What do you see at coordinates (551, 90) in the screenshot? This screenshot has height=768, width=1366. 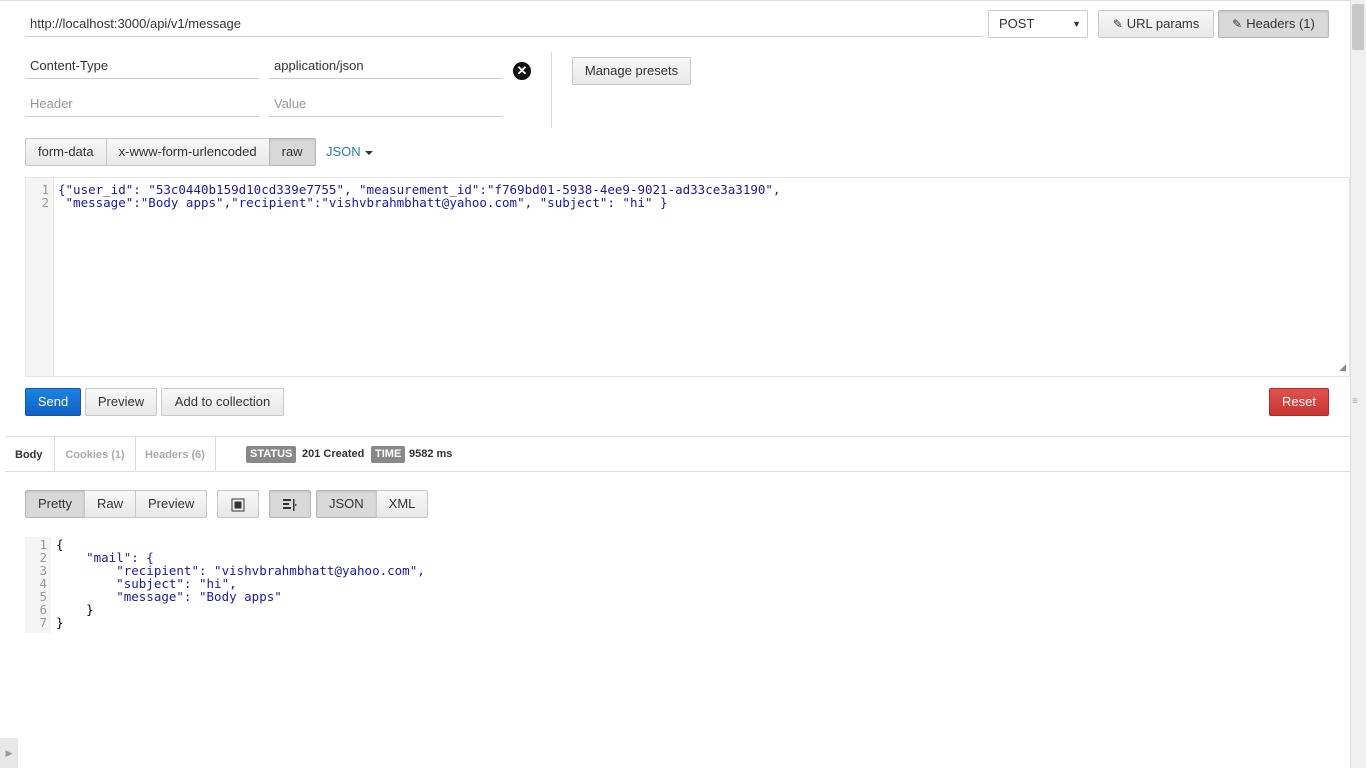 I see `divider` at bounding box center [551, 90].